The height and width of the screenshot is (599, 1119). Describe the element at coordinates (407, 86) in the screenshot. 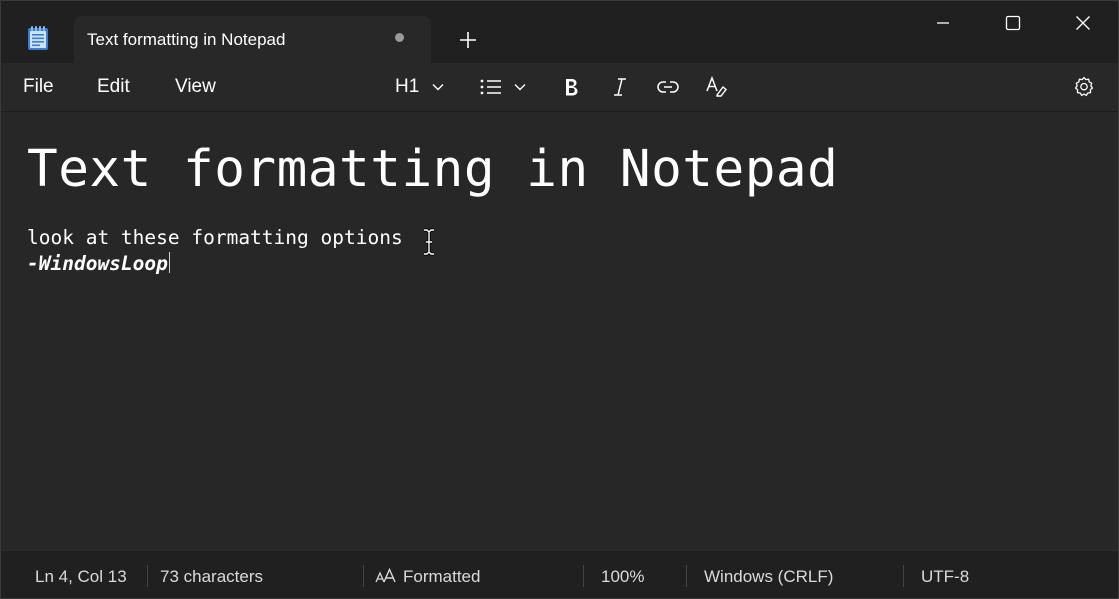

I see `heading-label: H1` at that location.